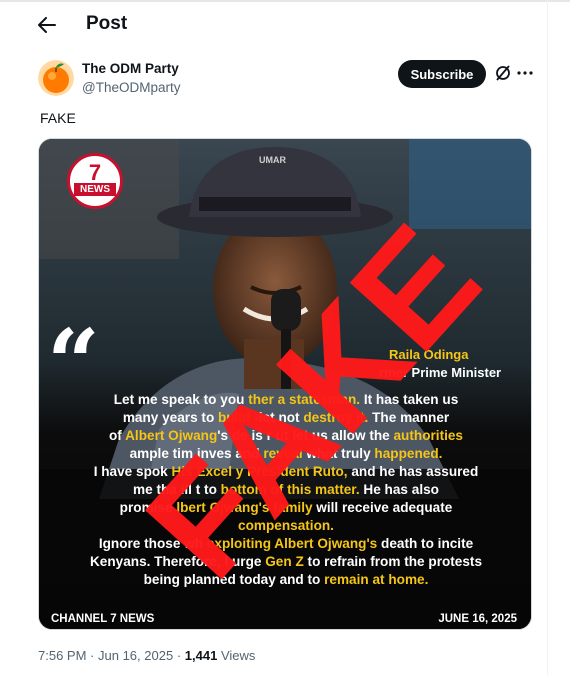  I want to click on media-footer-date: JUNE 16, 2025, so click(477, 619).